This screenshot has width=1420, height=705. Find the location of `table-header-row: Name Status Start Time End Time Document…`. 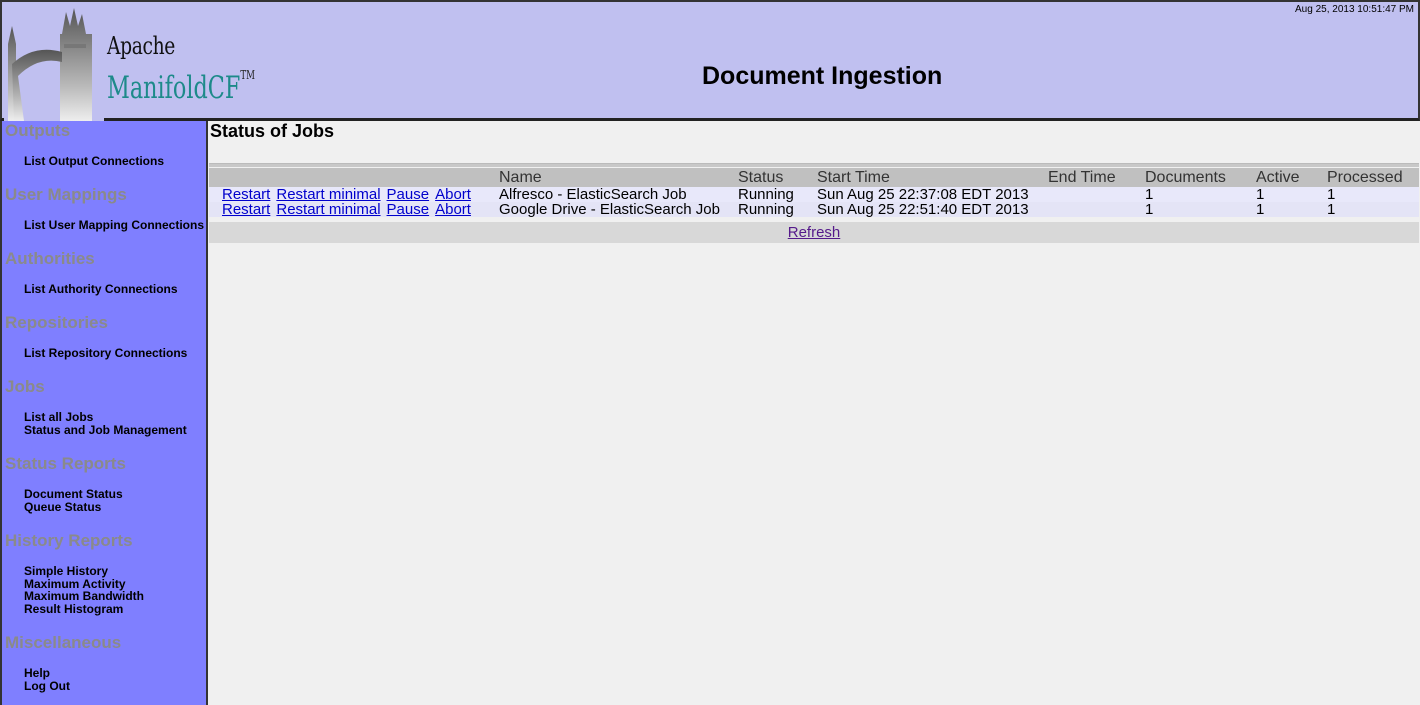

table-header-row: Name Status Start Time End Time Document… is located at coordinates (814, 177).